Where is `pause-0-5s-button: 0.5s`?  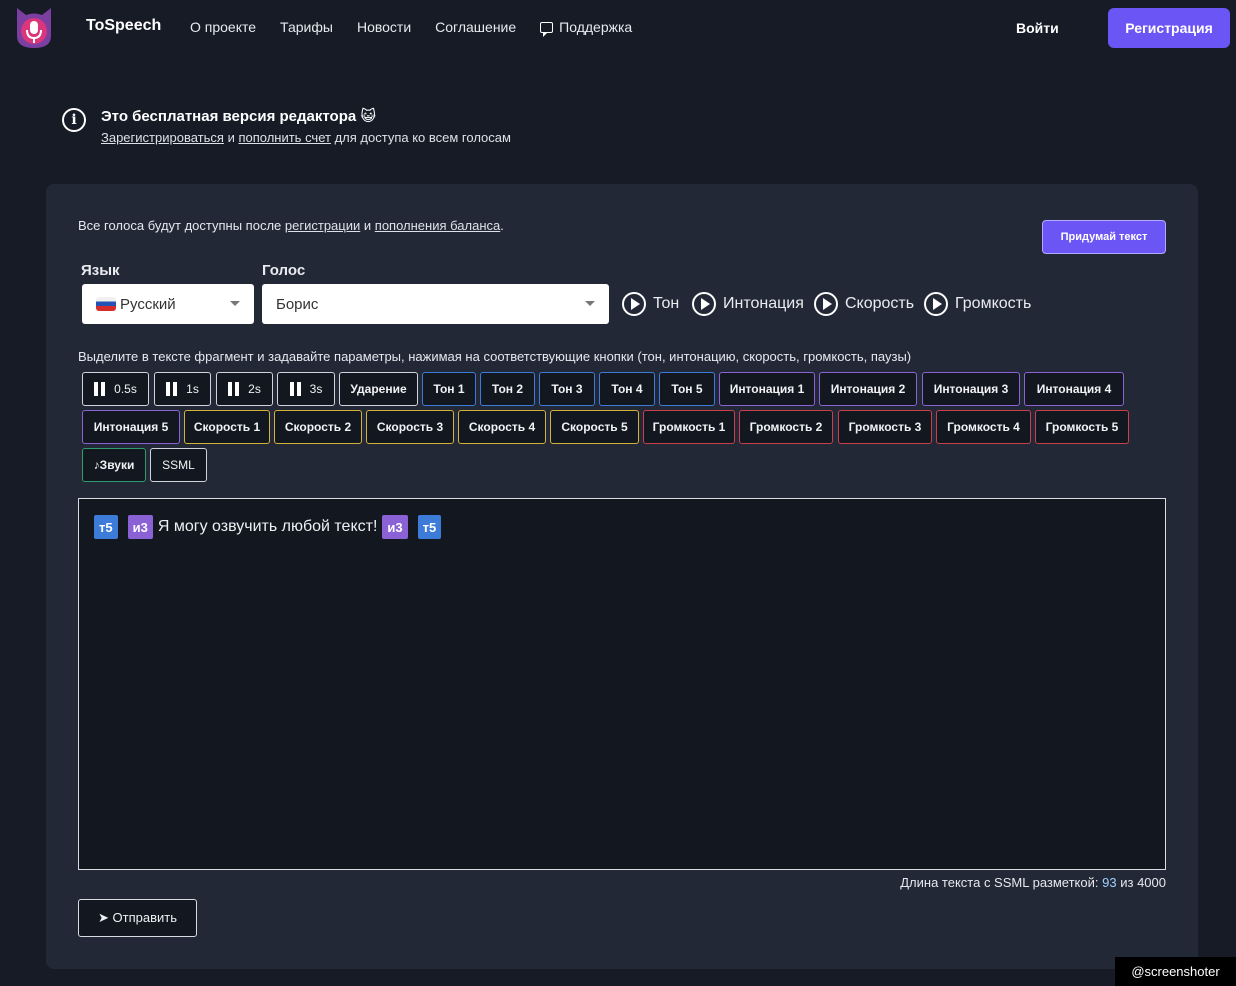
pause-0-5s-button: 0.5s is located at coordinates (115, 389).